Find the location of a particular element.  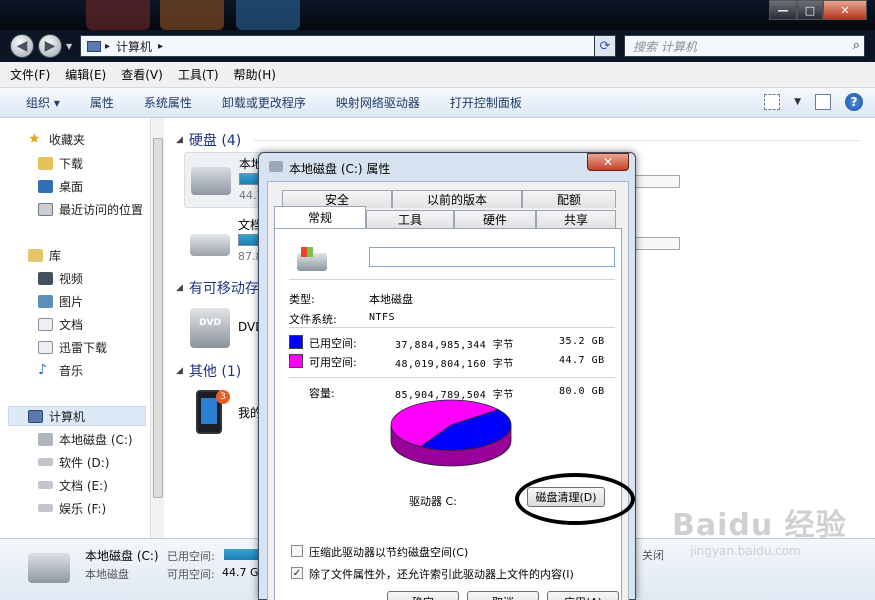

volume-name-input is located at coordinates (492, 257).